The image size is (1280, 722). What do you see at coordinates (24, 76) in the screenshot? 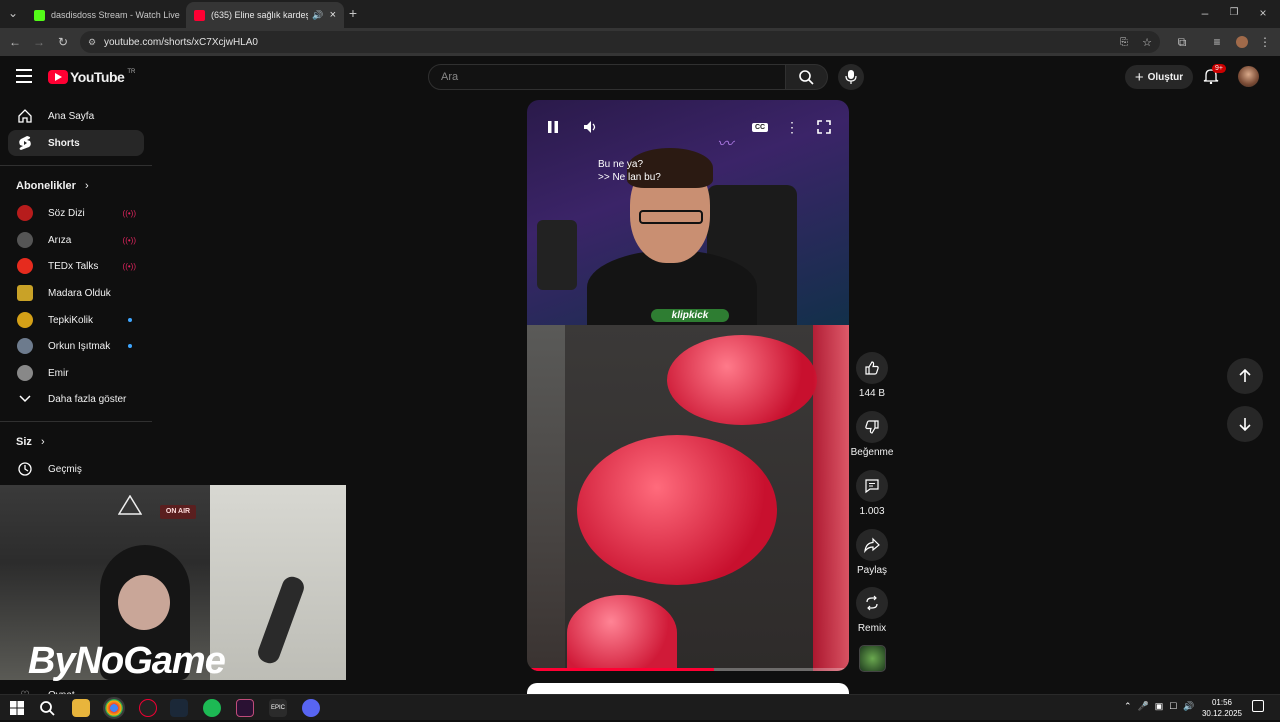
I see `hamburger-menu-icon` at bounding box center [24, 76].